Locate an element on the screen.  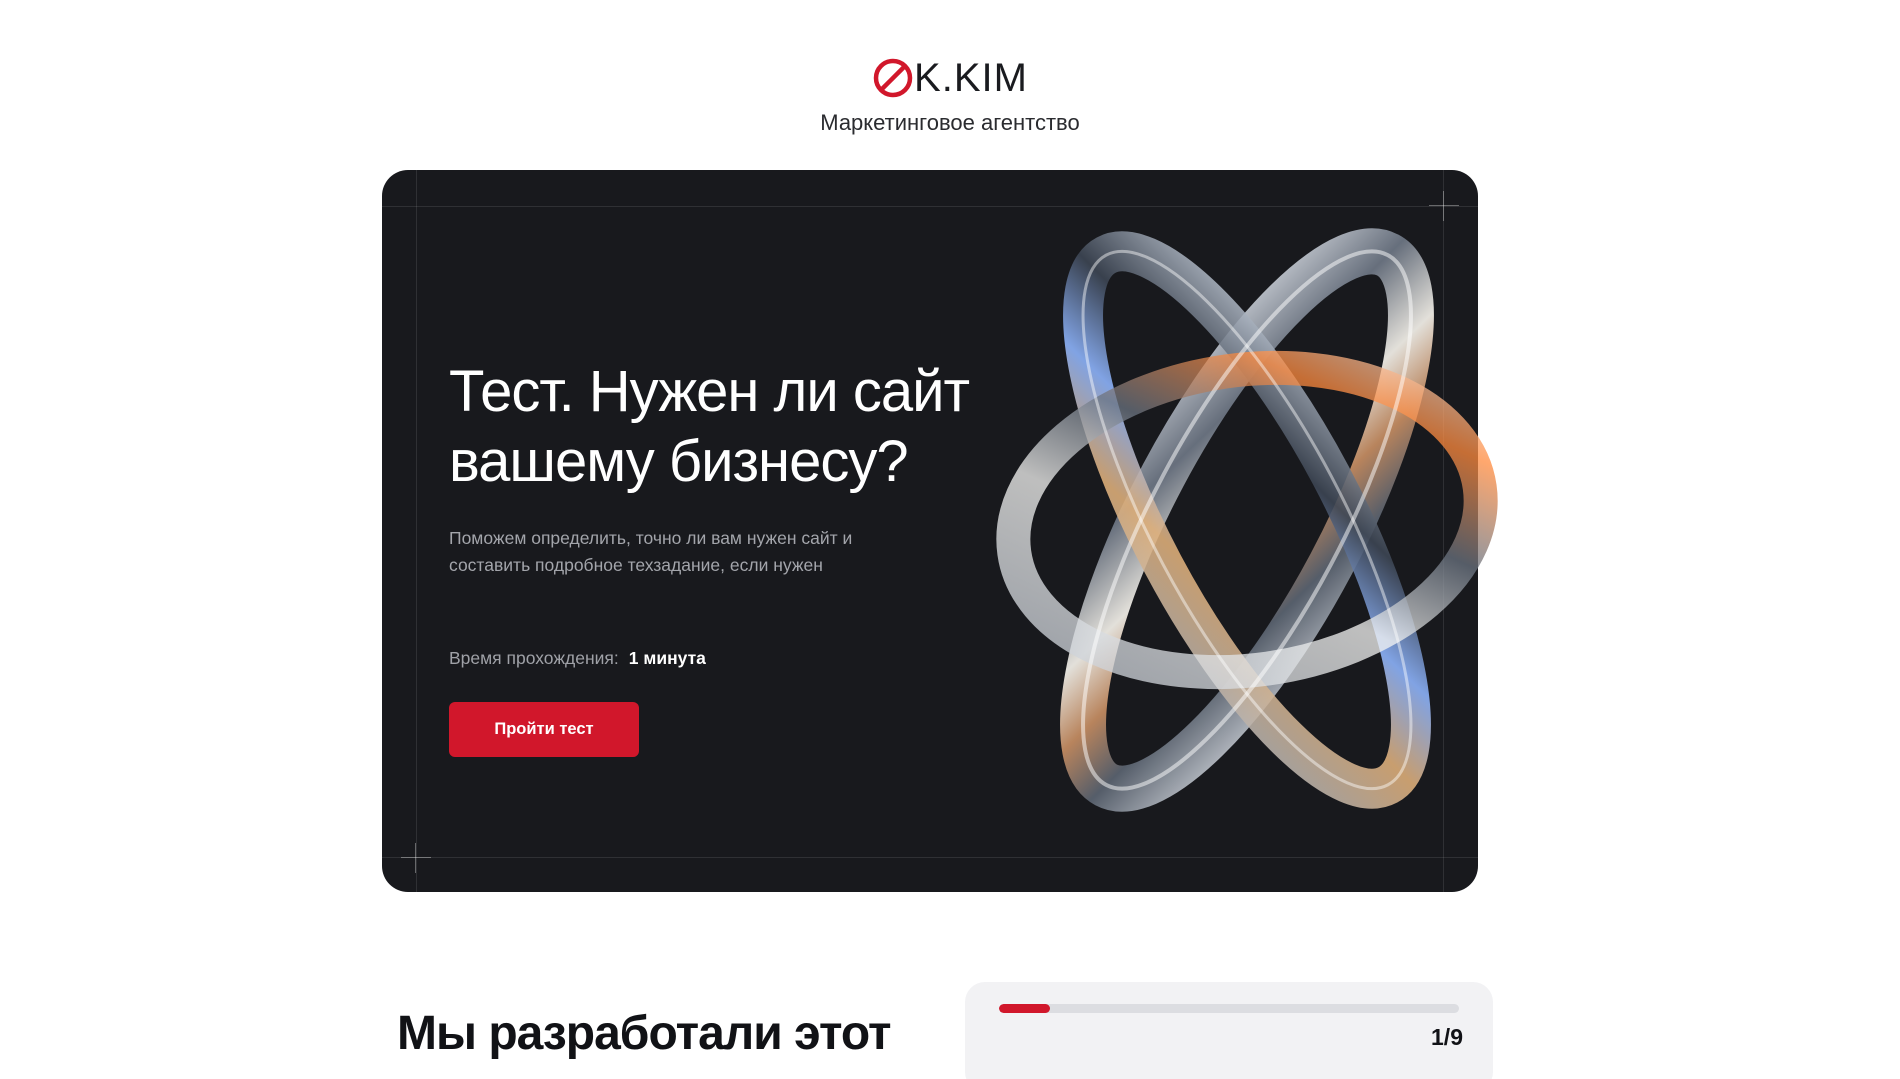
duration-value: 1 минута is located at coordinates (667, 658).